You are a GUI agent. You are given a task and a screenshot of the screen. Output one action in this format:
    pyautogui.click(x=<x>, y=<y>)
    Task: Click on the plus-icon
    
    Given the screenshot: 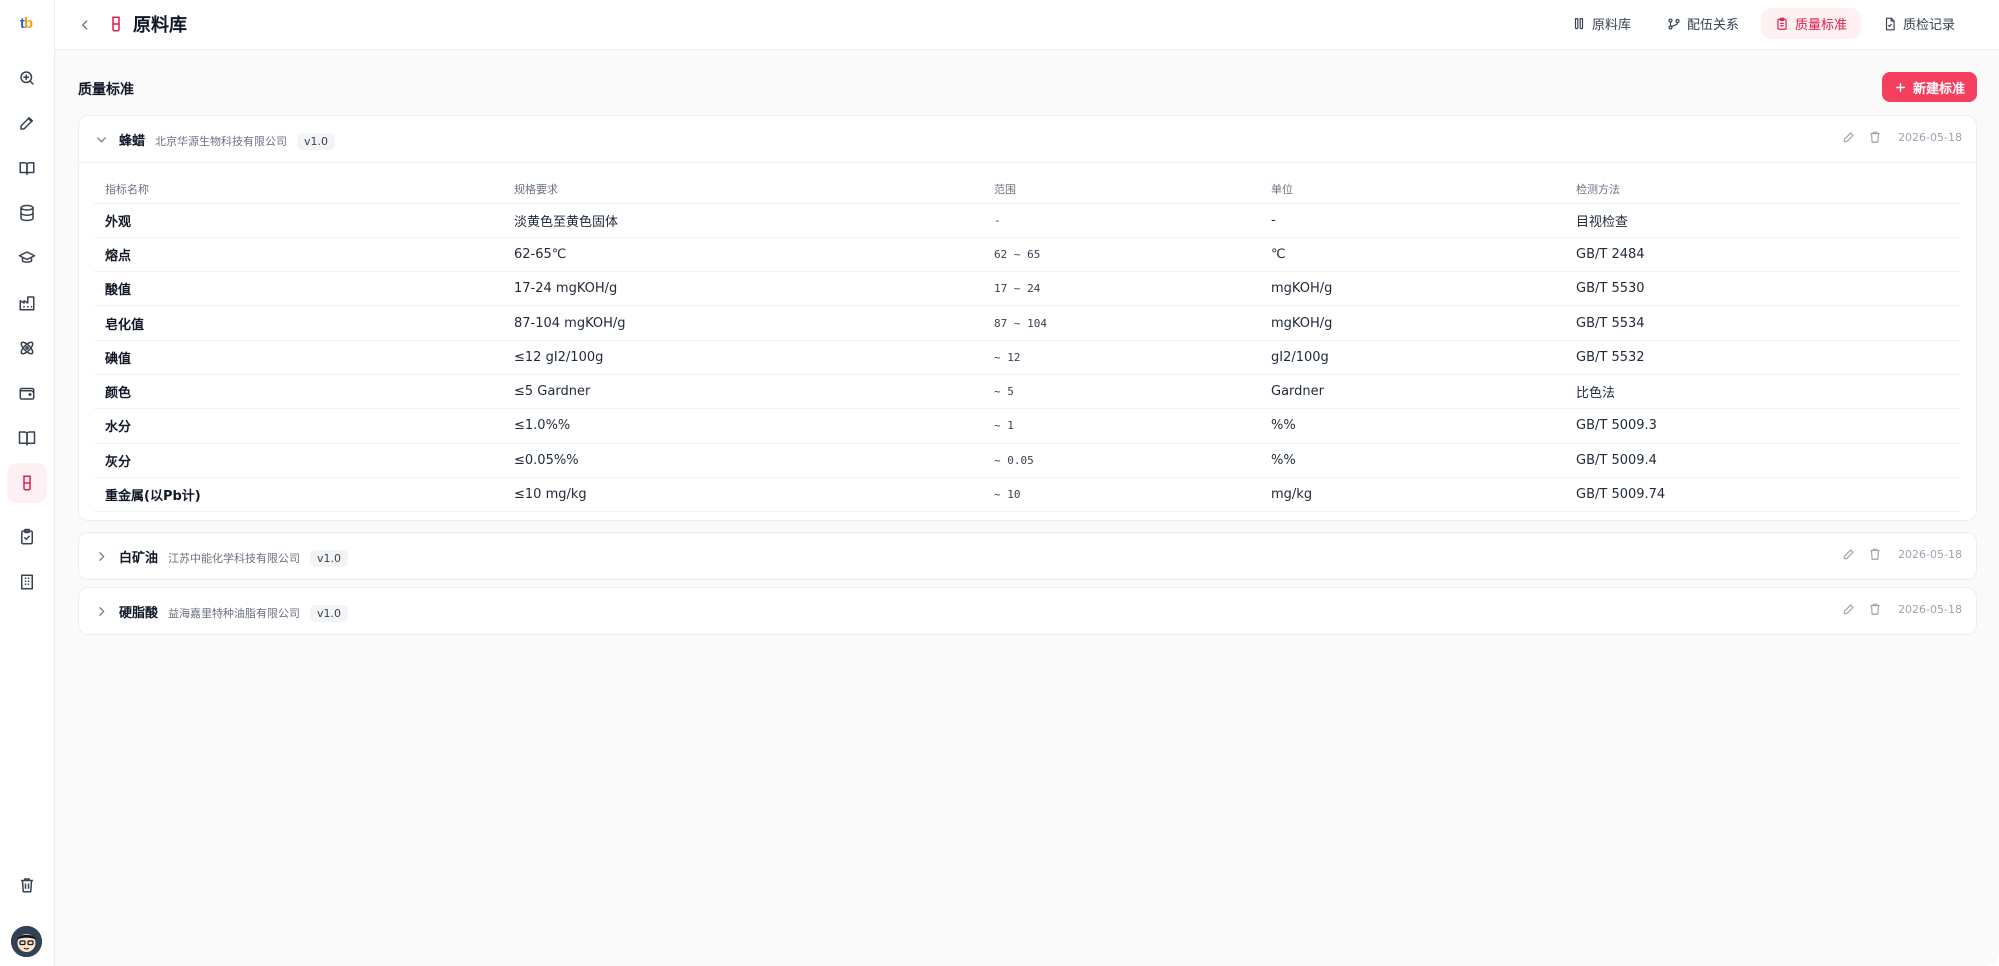 What is the action you would take?
    pyautogui.click(x=1900, y=87)
    